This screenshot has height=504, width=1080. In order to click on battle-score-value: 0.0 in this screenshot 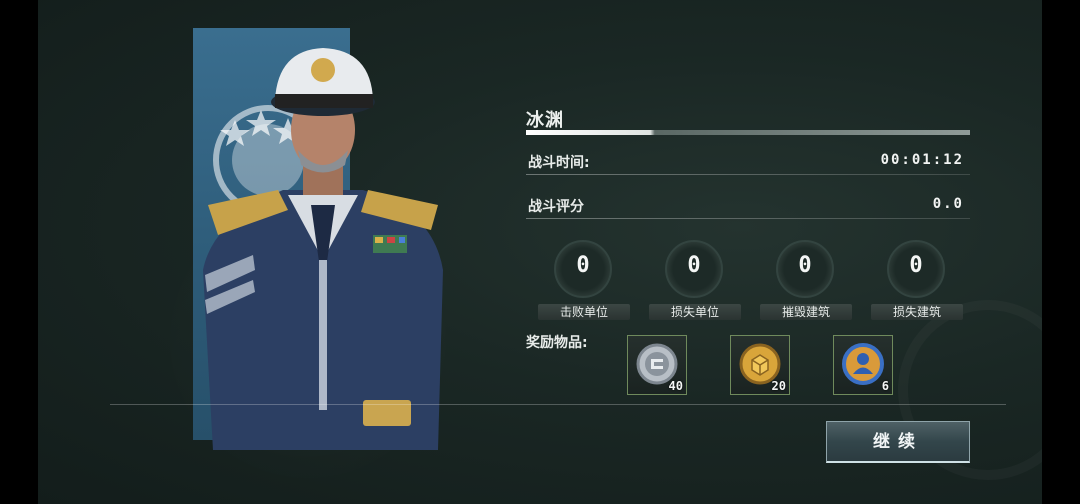, I will do `click(948, 204)`.